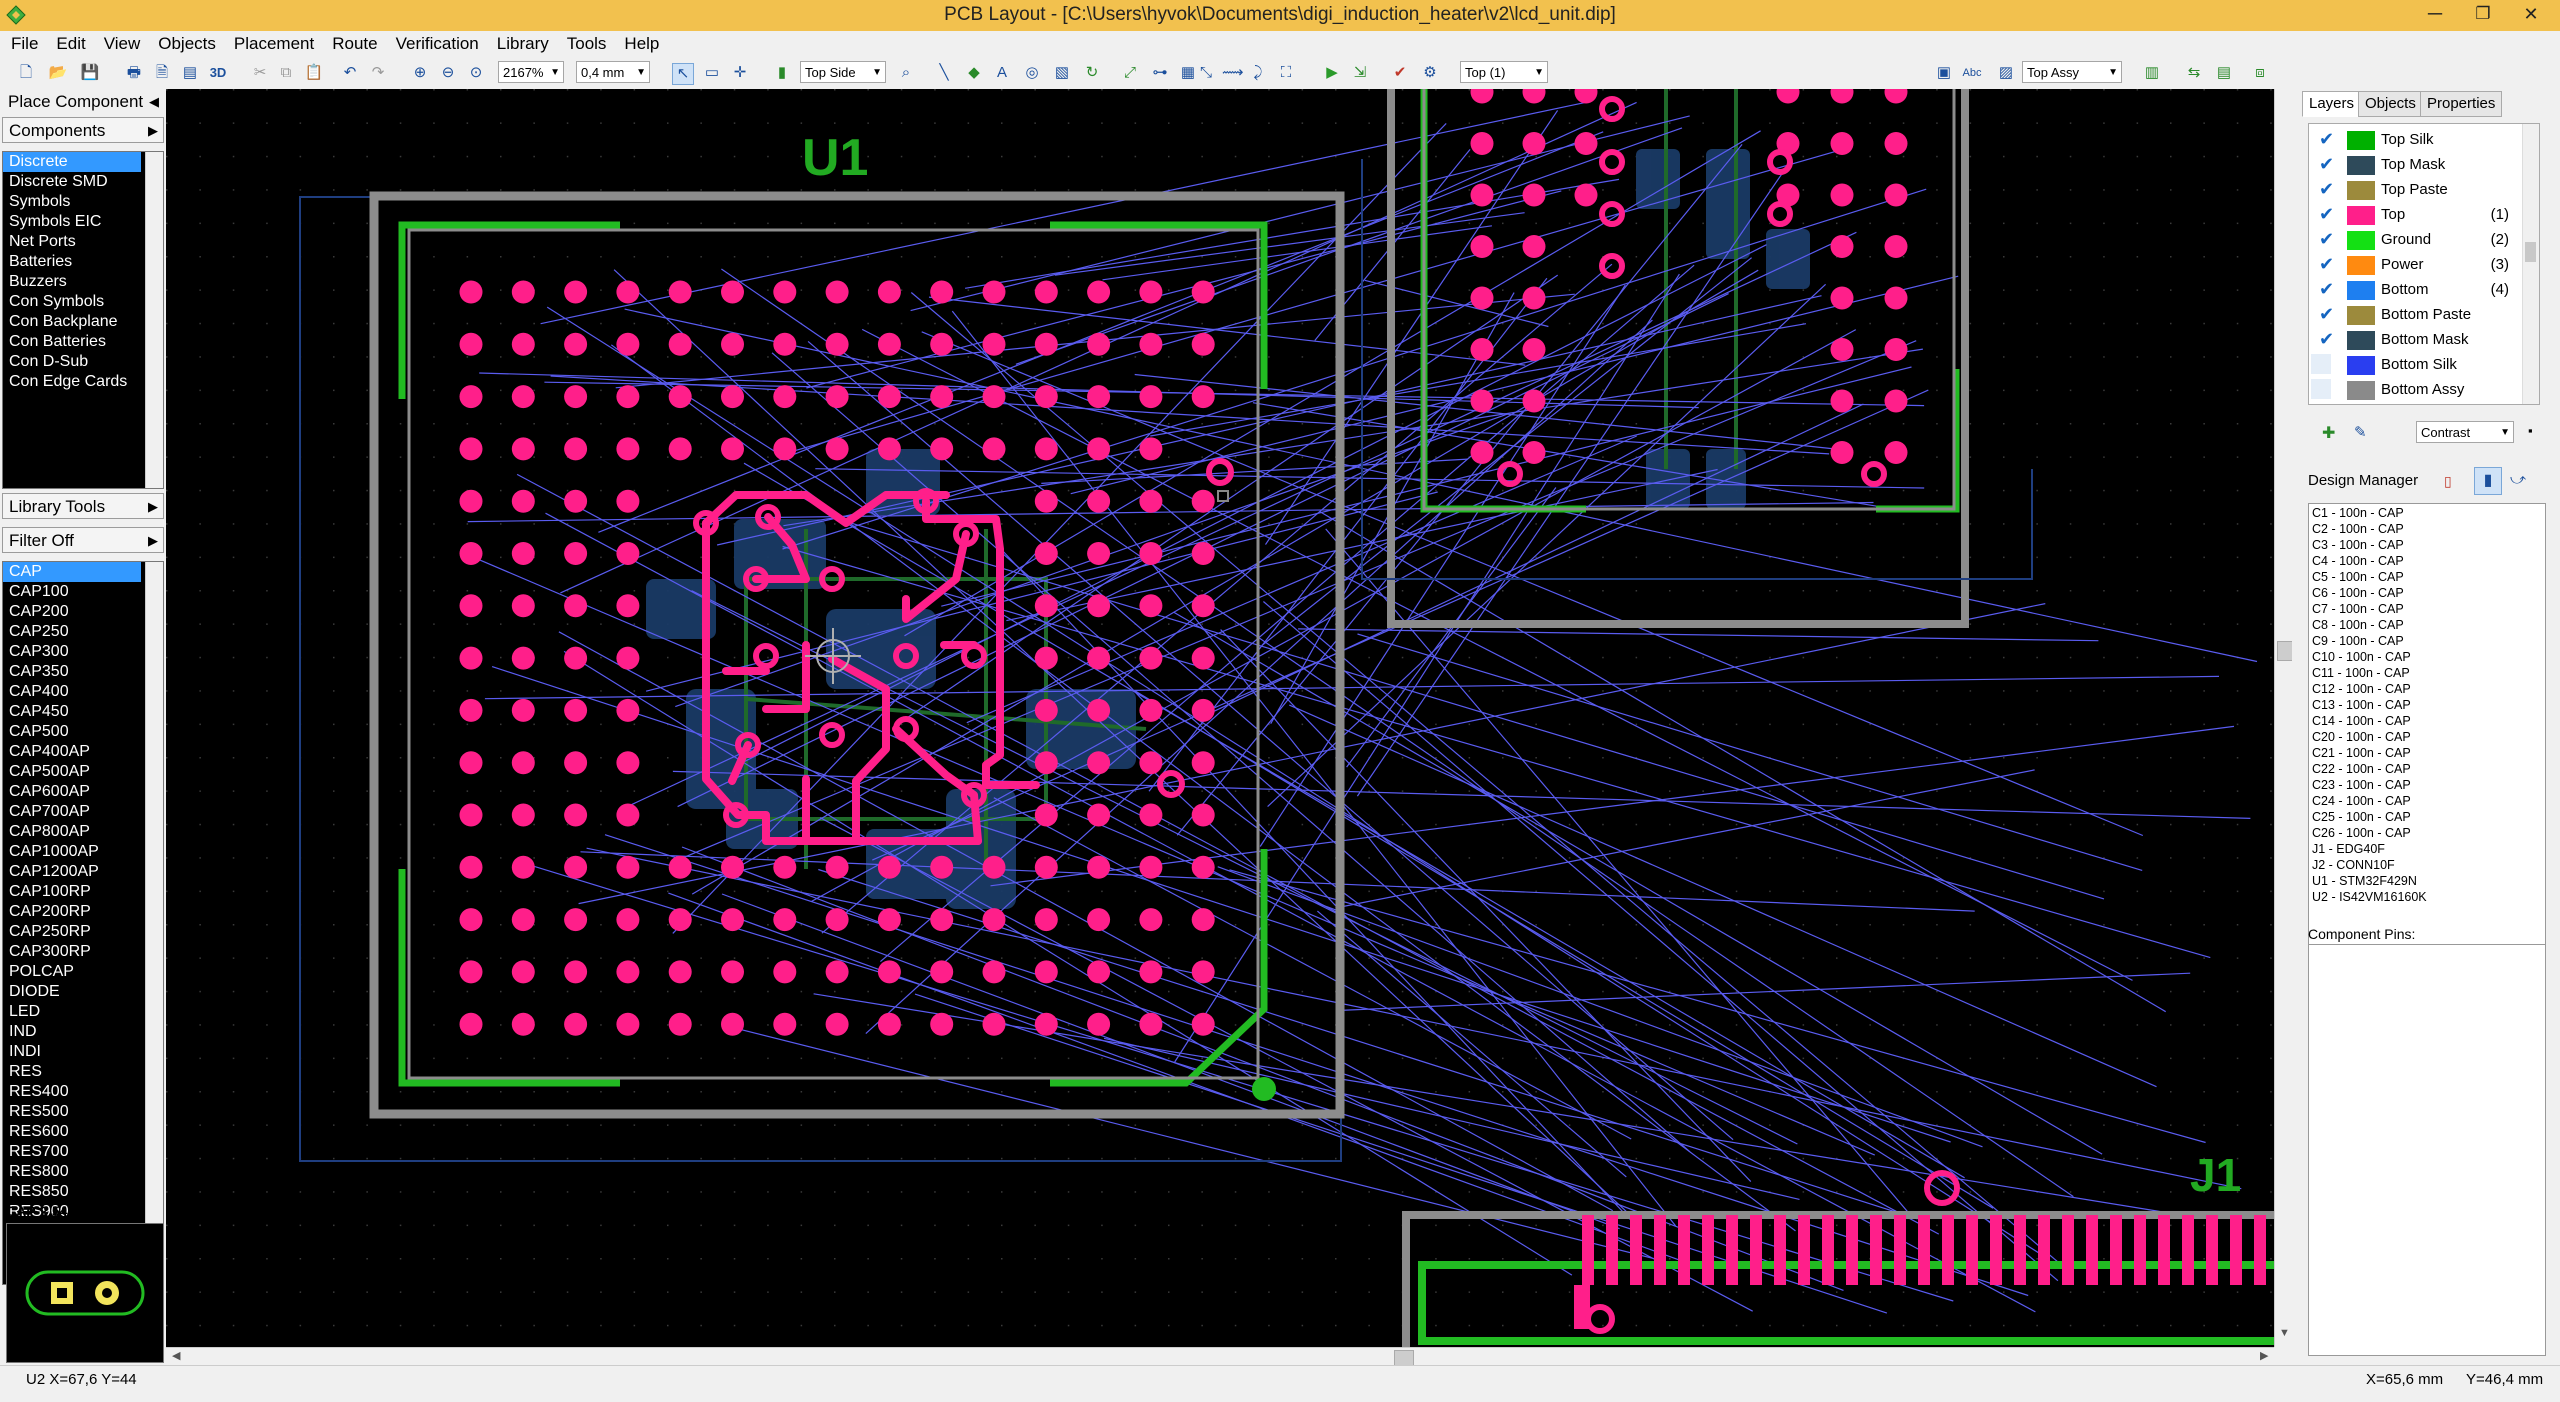 The image size is (2560, 1402). What do you see at coordinates (2424, 340) in the screenshot?
I see `layer-row: ✔ Bottom Mask` at bounding box center [2424, 340].